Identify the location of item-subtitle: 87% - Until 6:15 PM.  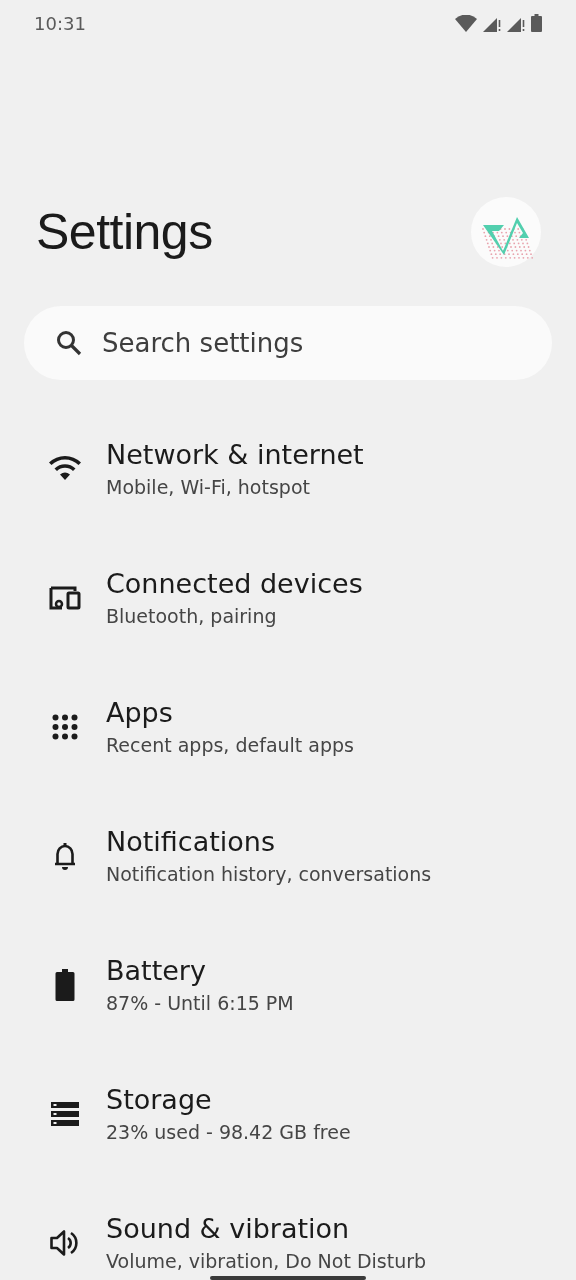
(200, 1003).